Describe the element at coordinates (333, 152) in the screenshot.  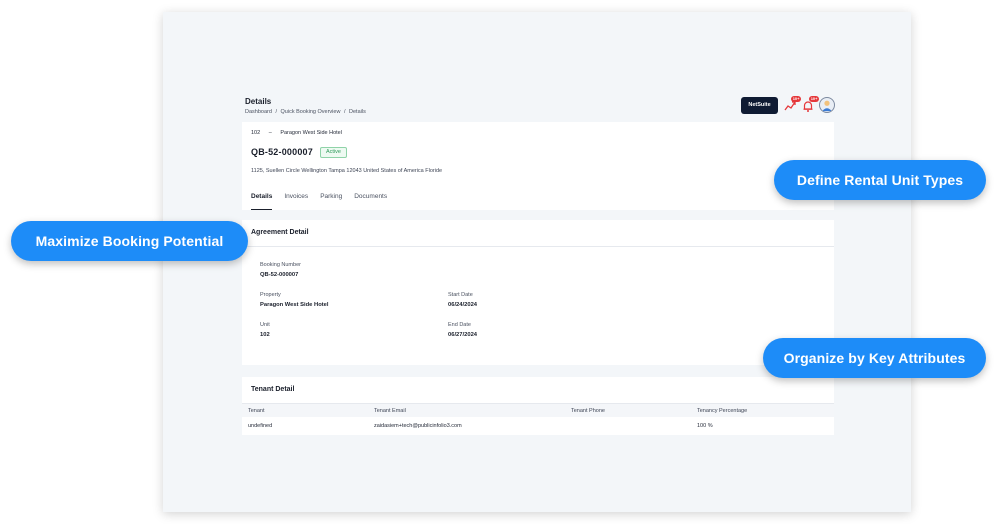
I see `status-badge: Active` at that location.